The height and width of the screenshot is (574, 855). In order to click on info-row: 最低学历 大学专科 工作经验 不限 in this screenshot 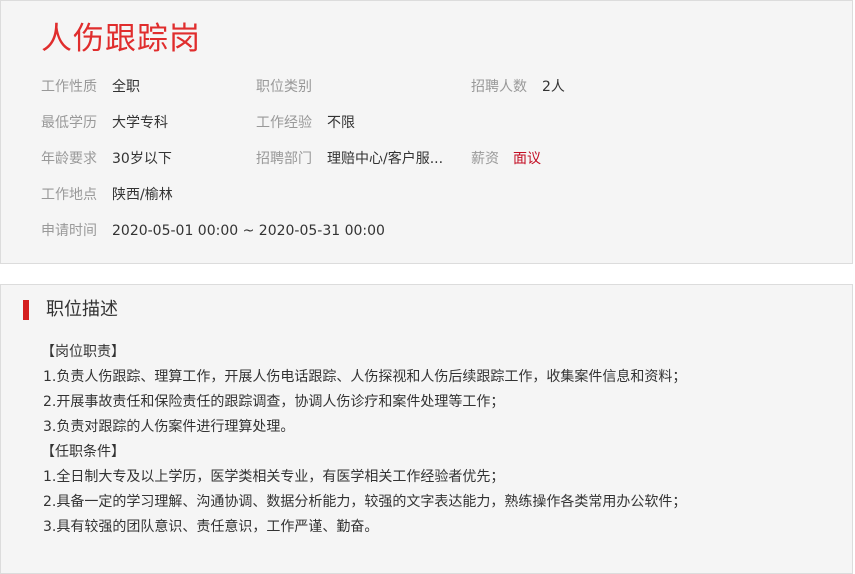, I will do `click(436, 129)`.